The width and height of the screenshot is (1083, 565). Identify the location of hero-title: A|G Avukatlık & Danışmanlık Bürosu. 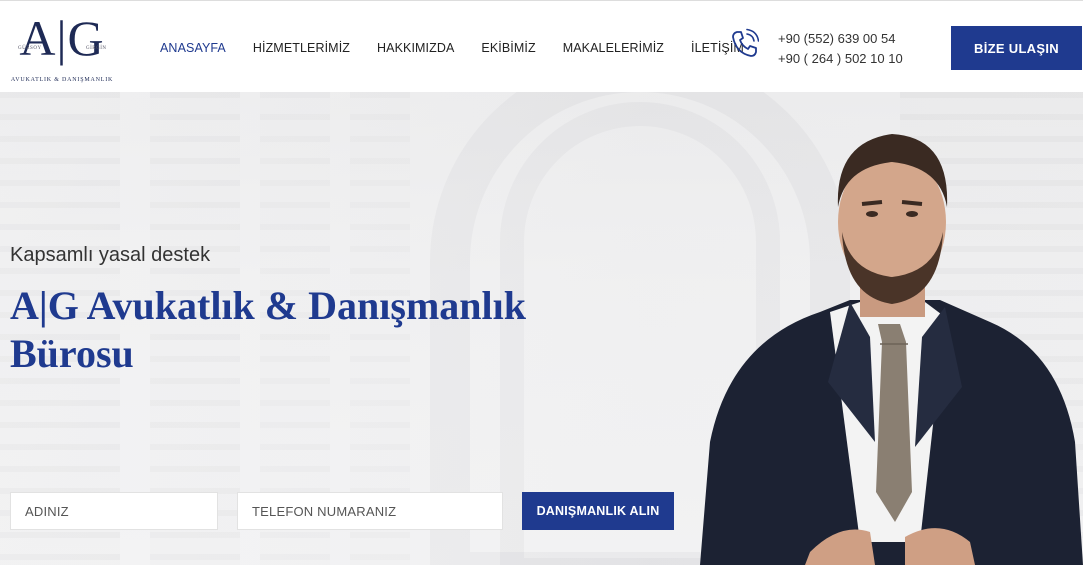
(268, 329).